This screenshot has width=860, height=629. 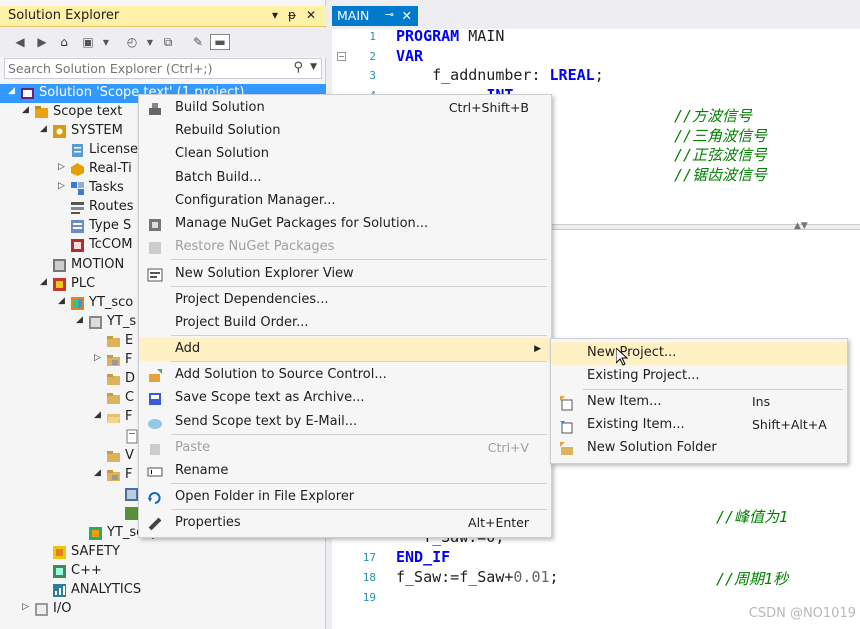 What do you see at coordinates (699, 448) in the screenshot?
I see `submenu-item-new-solution-folder: New Solution Folder` at bounding box center [699, 448].